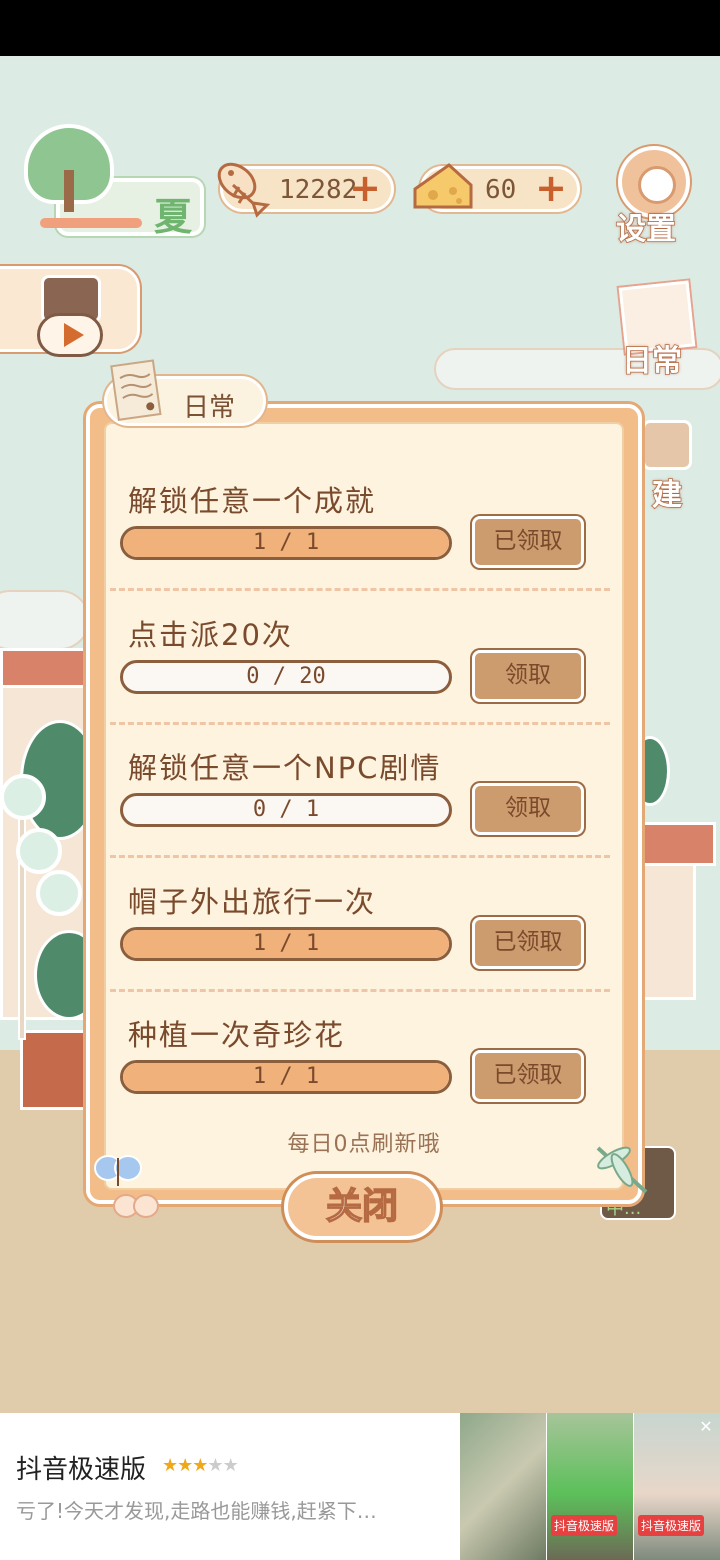 This screenshot has height=1560, width=720. I want to click on task-row: 种植一次奇珍花 1 / 1 已领取, so click(360, 1063).